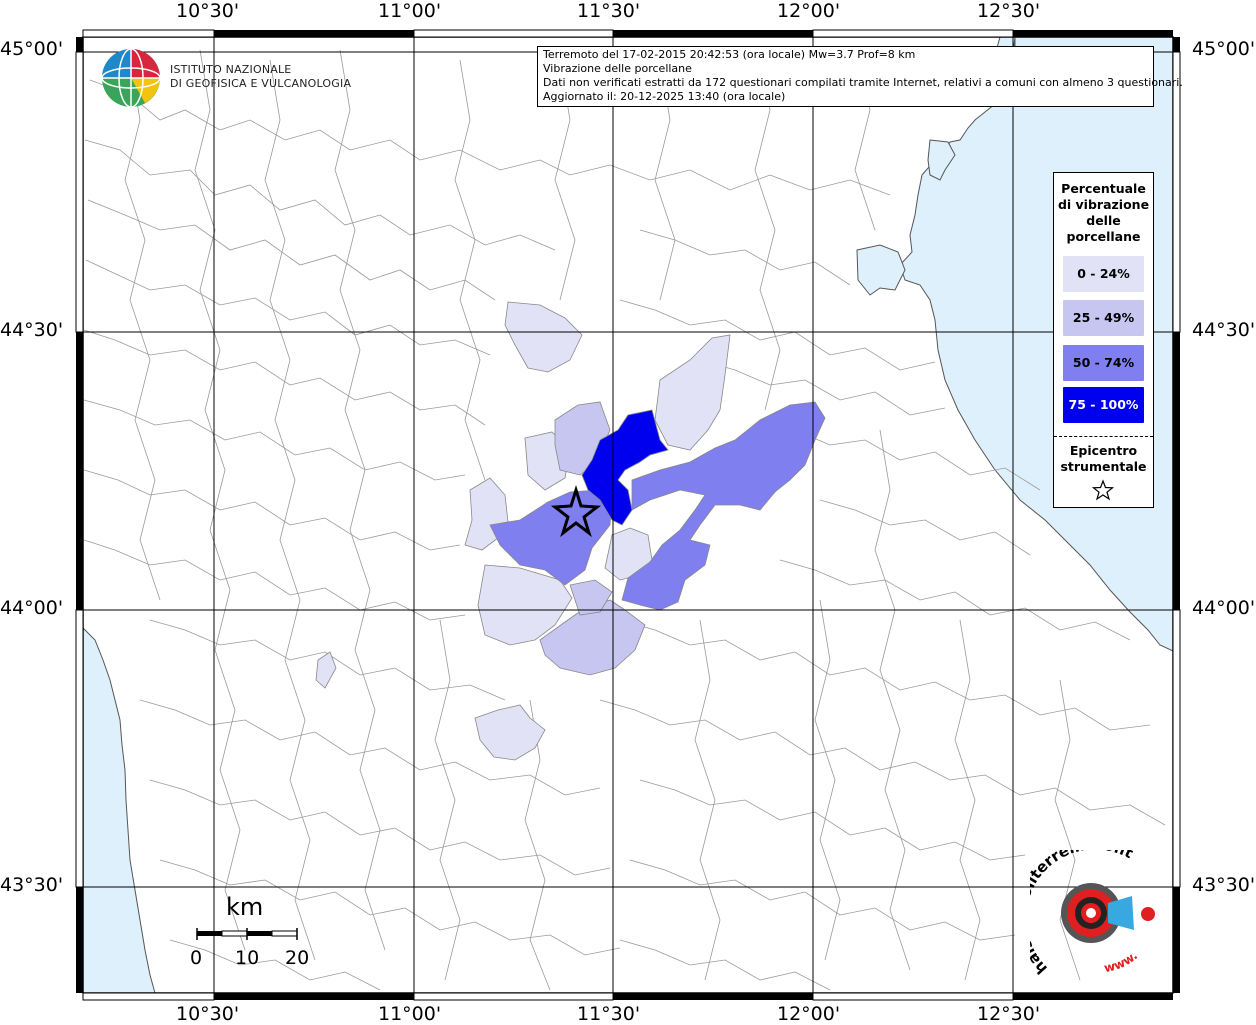  I want to click on lon-label-top-4: 12°00', so click(809, 11).